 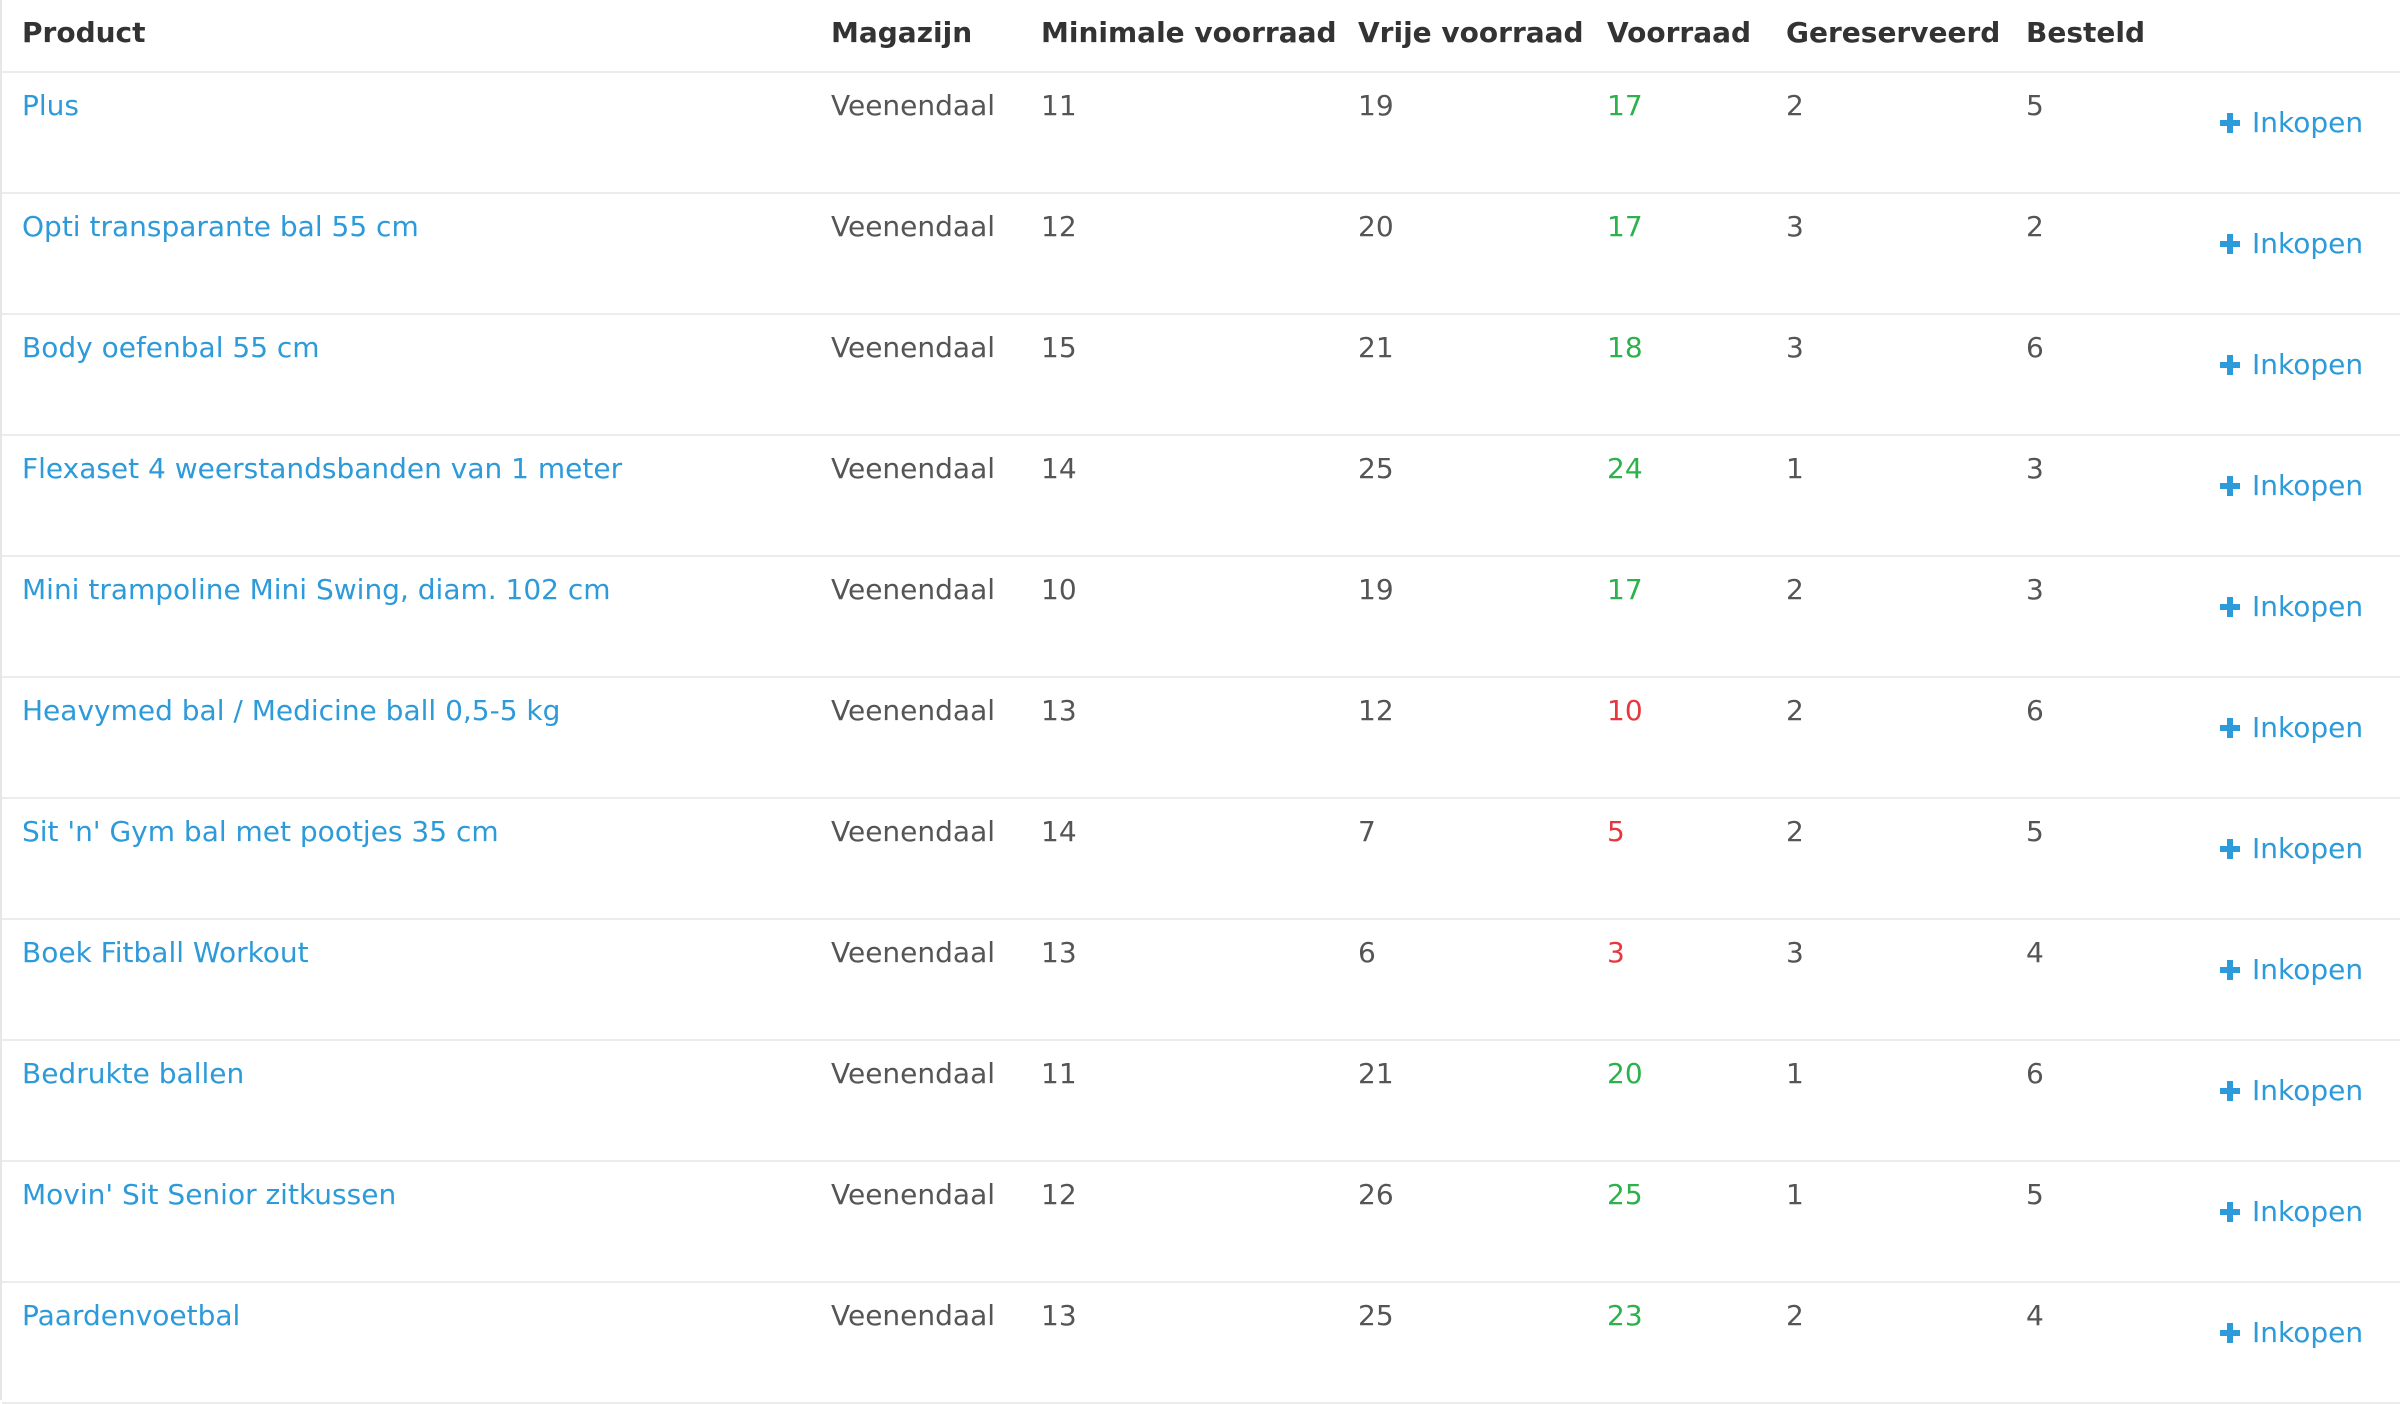 What do you see at coordinates (1376, 468) in the screenshot?
I see `free-stock-cell: 25` at bounding box center [1376, 468].